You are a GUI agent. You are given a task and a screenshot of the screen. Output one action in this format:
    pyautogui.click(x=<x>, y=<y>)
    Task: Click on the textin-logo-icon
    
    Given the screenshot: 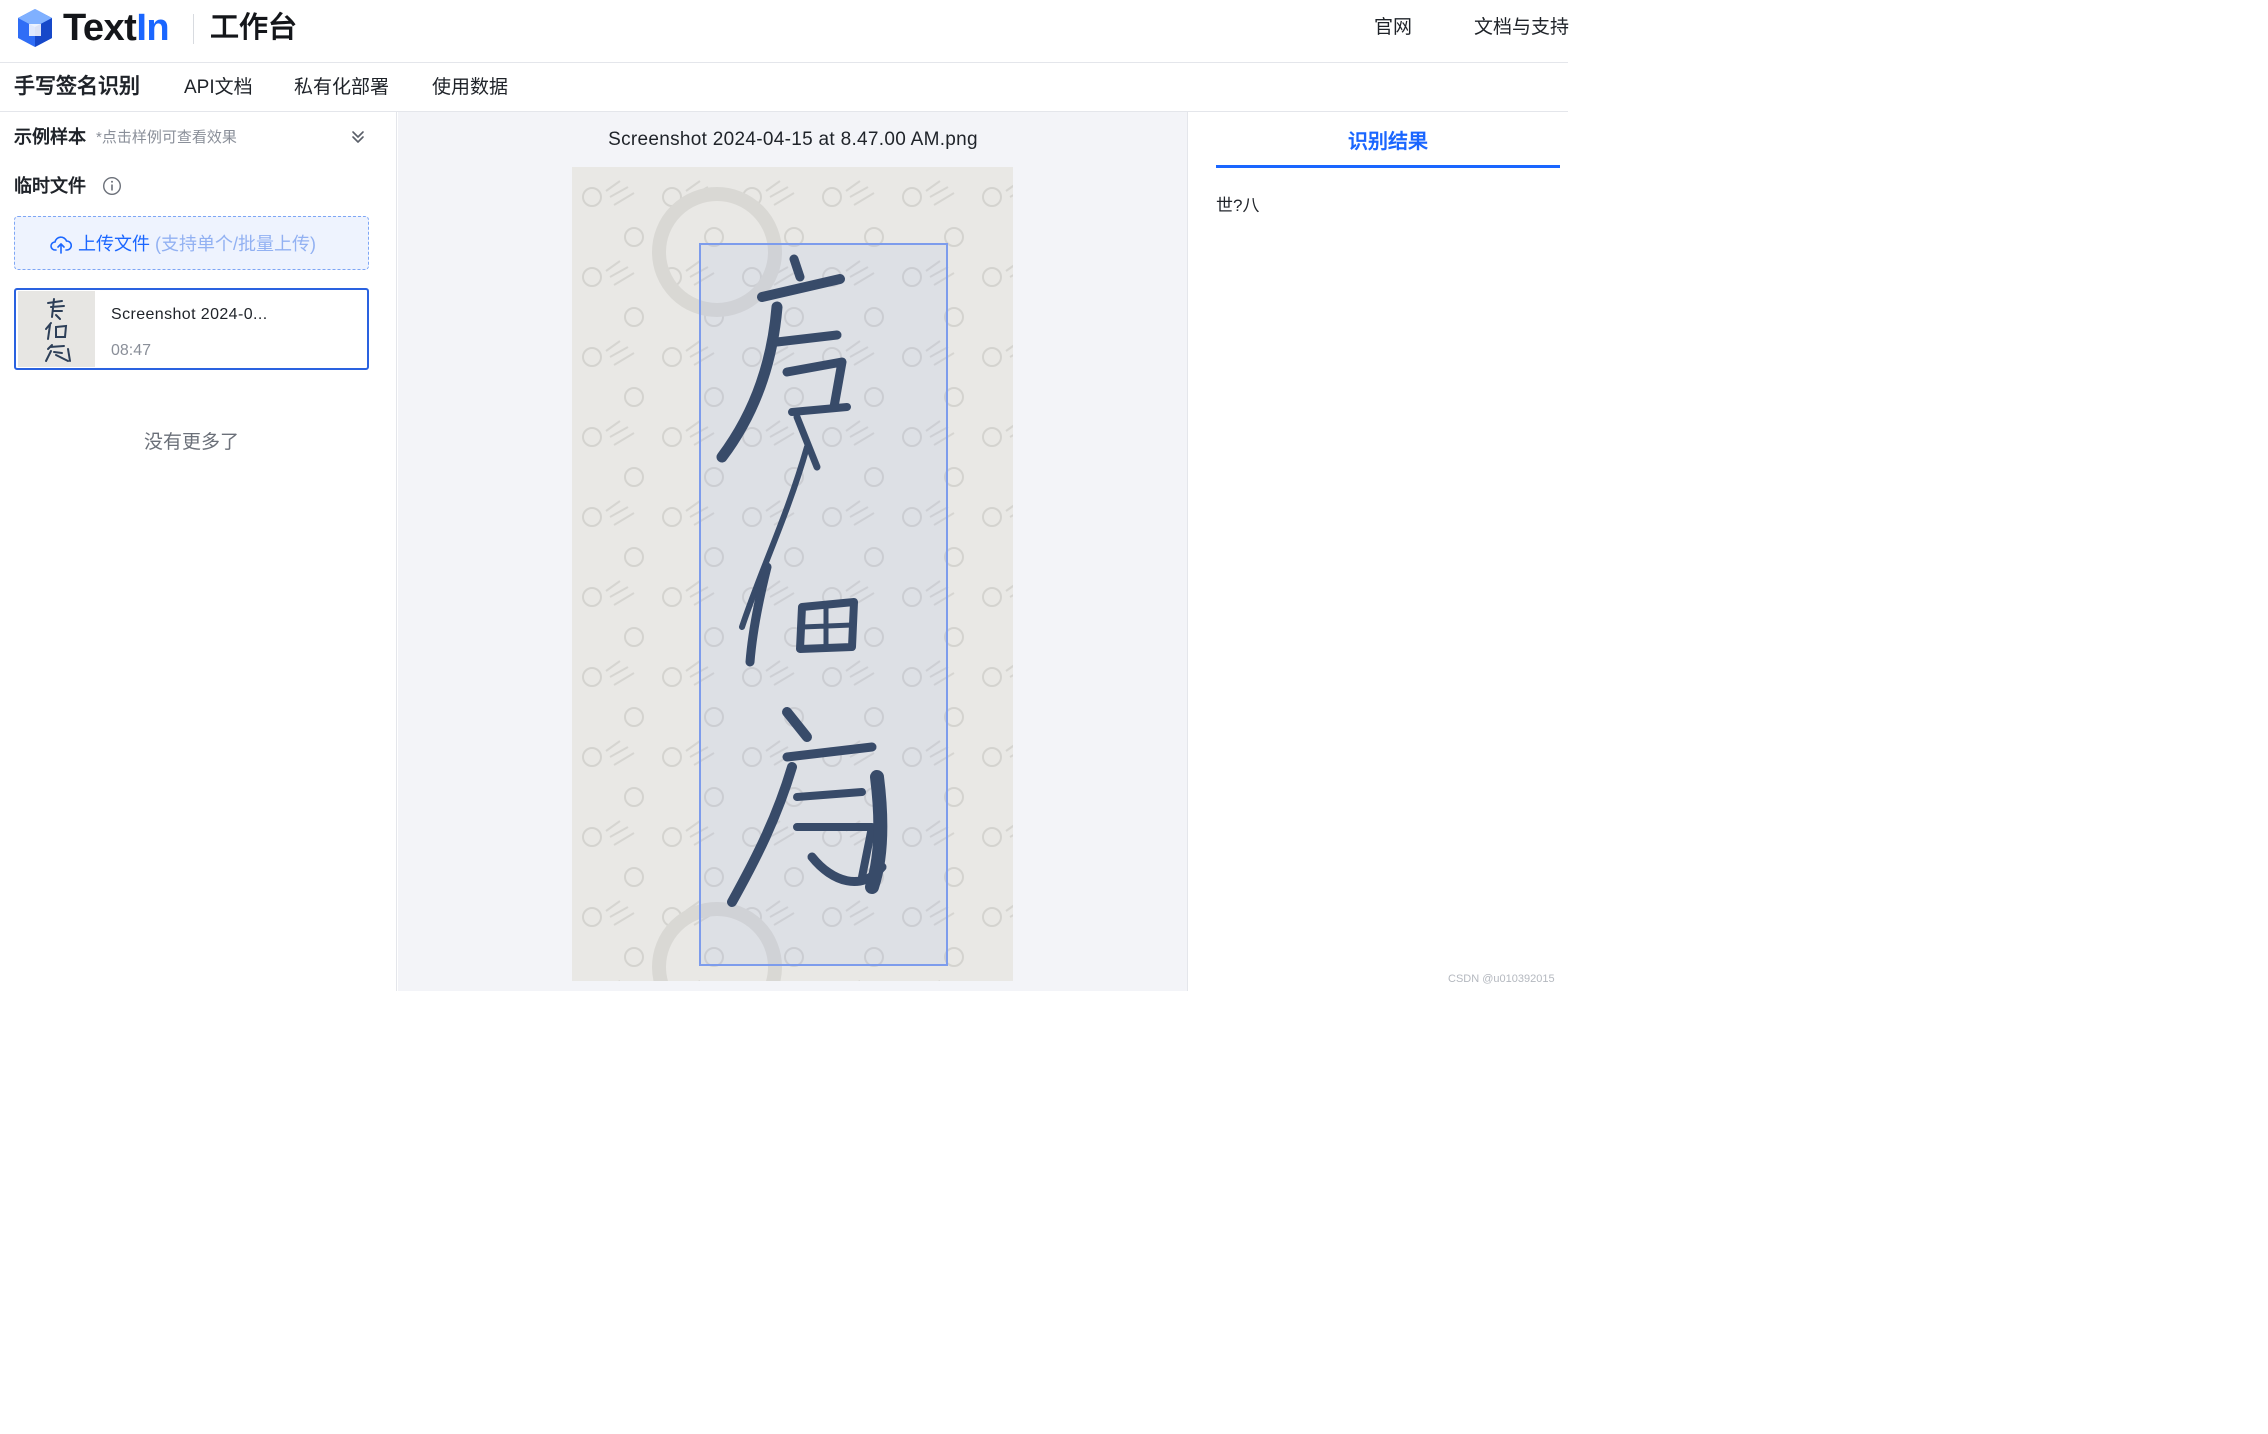 What is the action you would take?
    pyautogui.click(x=35, y=28)
    